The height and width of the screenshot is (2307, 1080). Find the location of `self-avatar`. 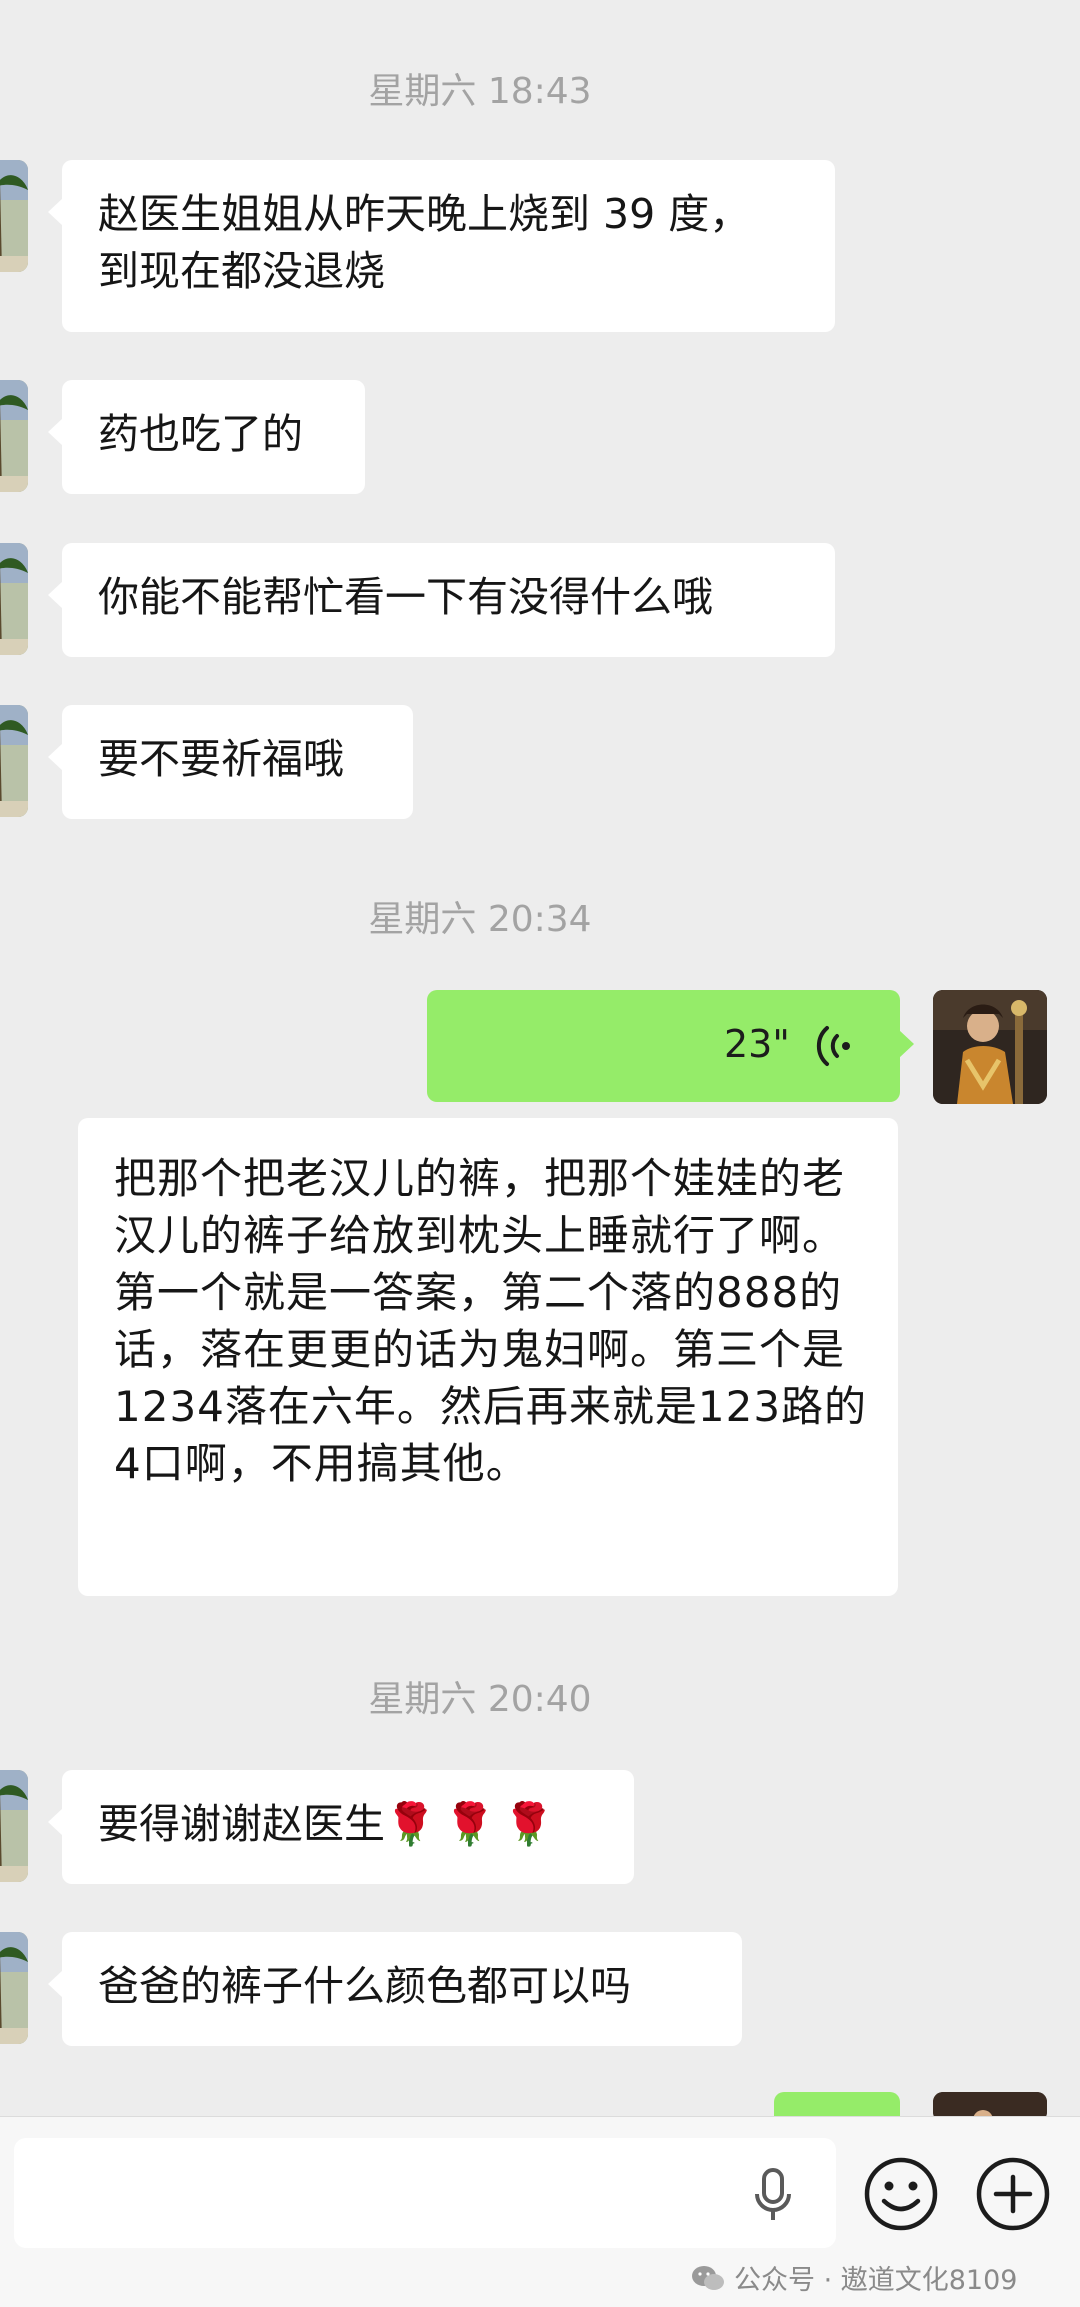

self-avatar is located at coordinates (990, 1047).